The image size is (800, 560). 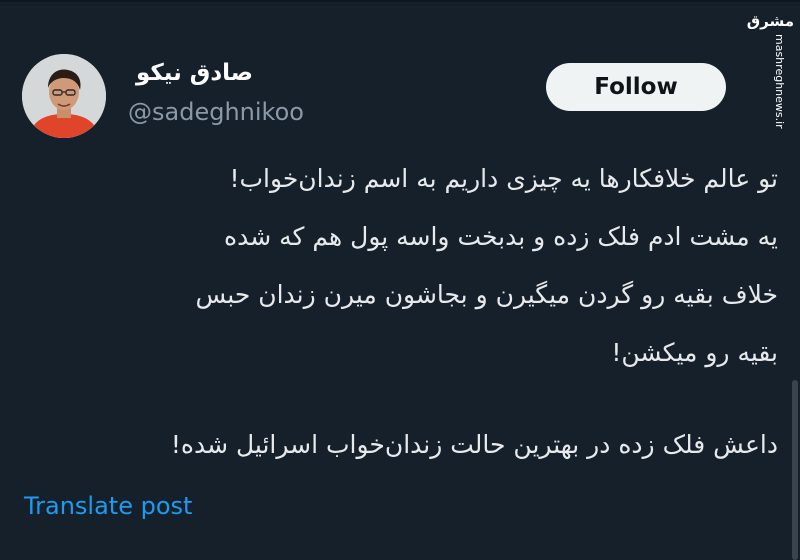 I want to click on watermark-logo: مشرق, so click(x=770, y=21).